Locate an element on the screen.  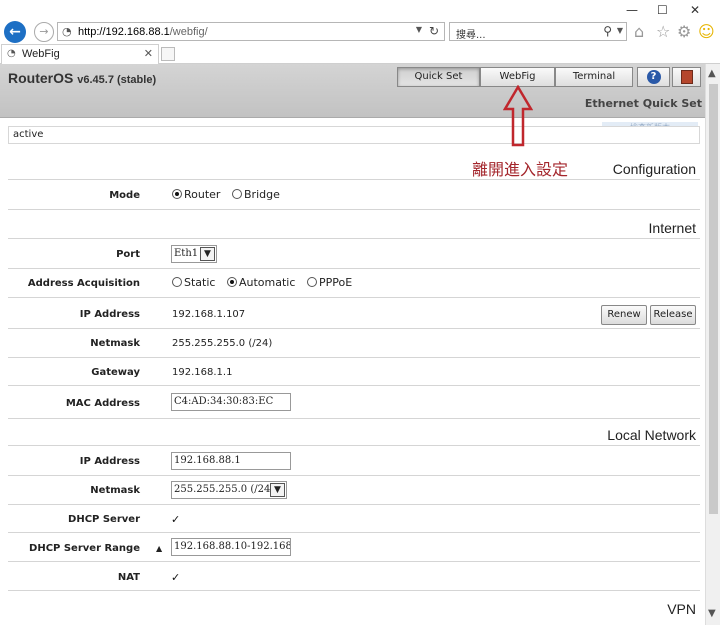
annotation-text: 離開進入設定 is located at coordinates (520, 169).